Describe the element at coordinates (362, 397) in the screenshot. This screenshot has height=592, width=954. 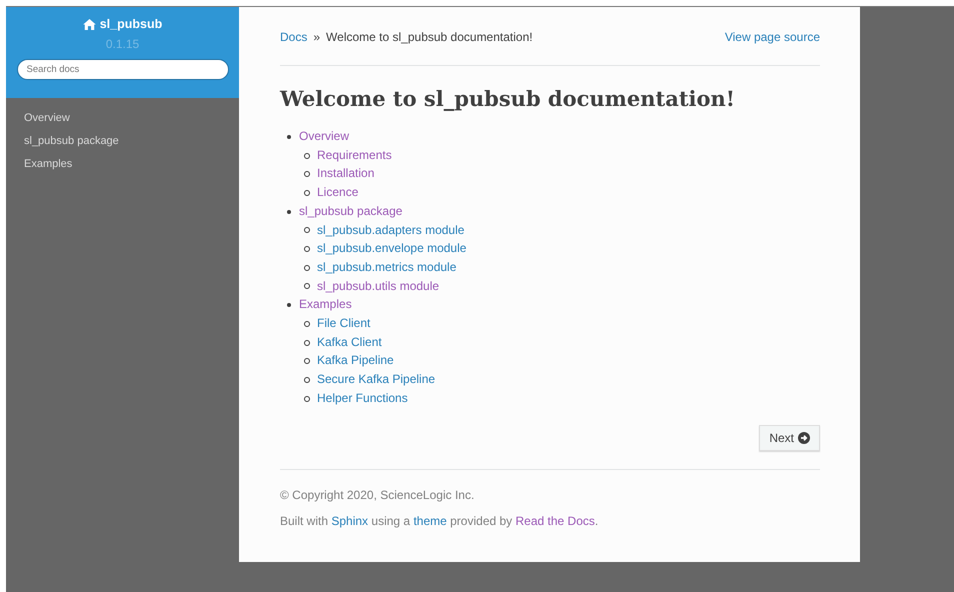
I see `toc-link: Helper Functions` at that location.